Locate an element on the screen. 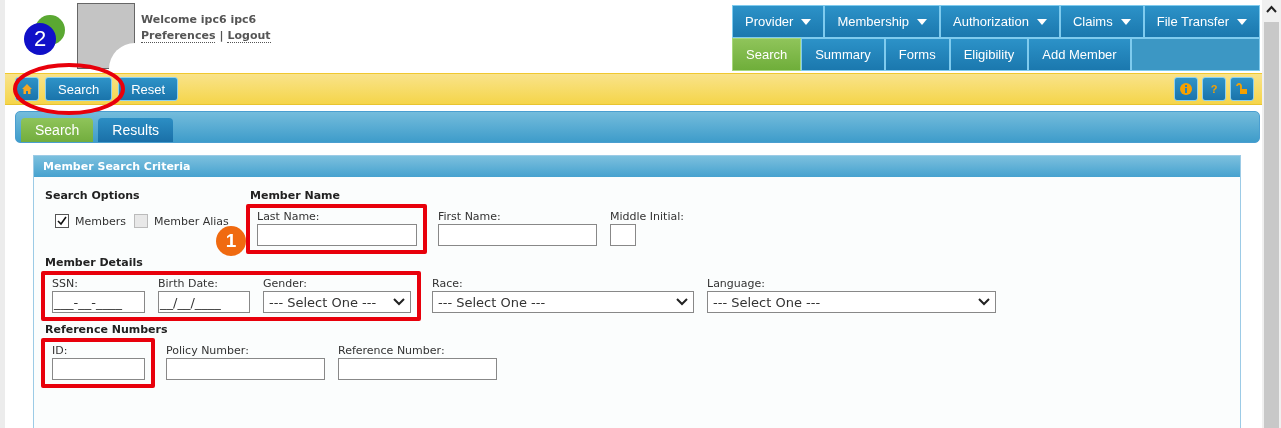  page-tab: Results is located at coordinates (136, 130).